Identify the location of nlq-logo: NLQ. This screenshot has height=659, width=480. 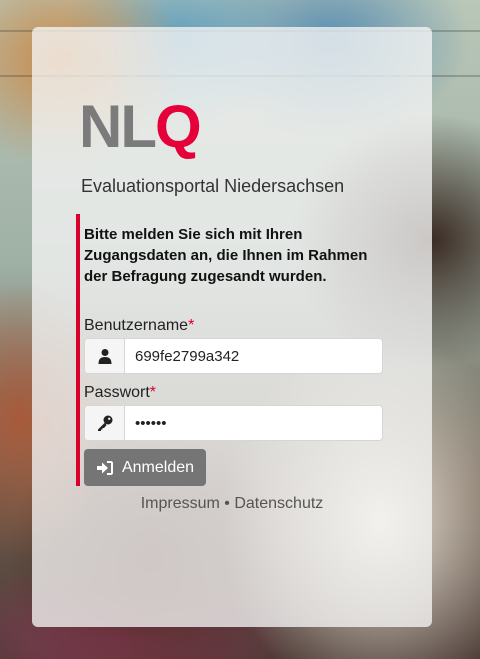
(140, 126).